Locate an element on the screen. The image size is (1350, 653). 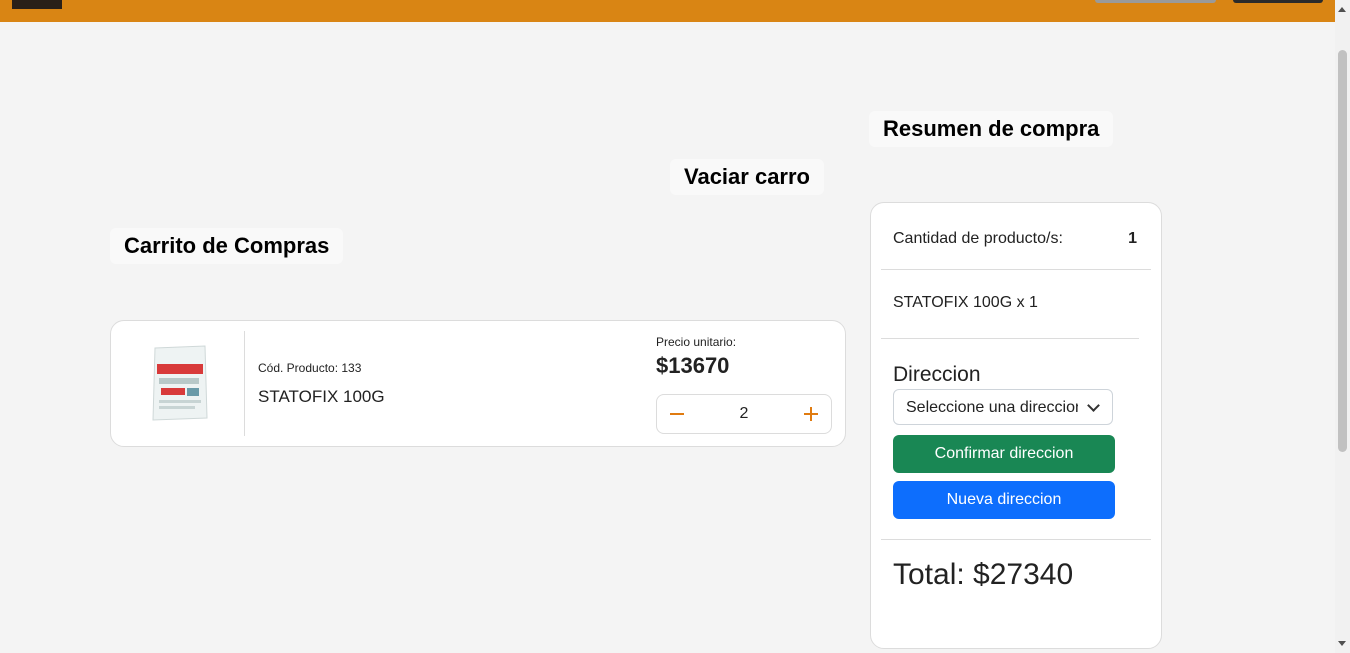
quantity-value: 2 is located at coordinates (744, 414).